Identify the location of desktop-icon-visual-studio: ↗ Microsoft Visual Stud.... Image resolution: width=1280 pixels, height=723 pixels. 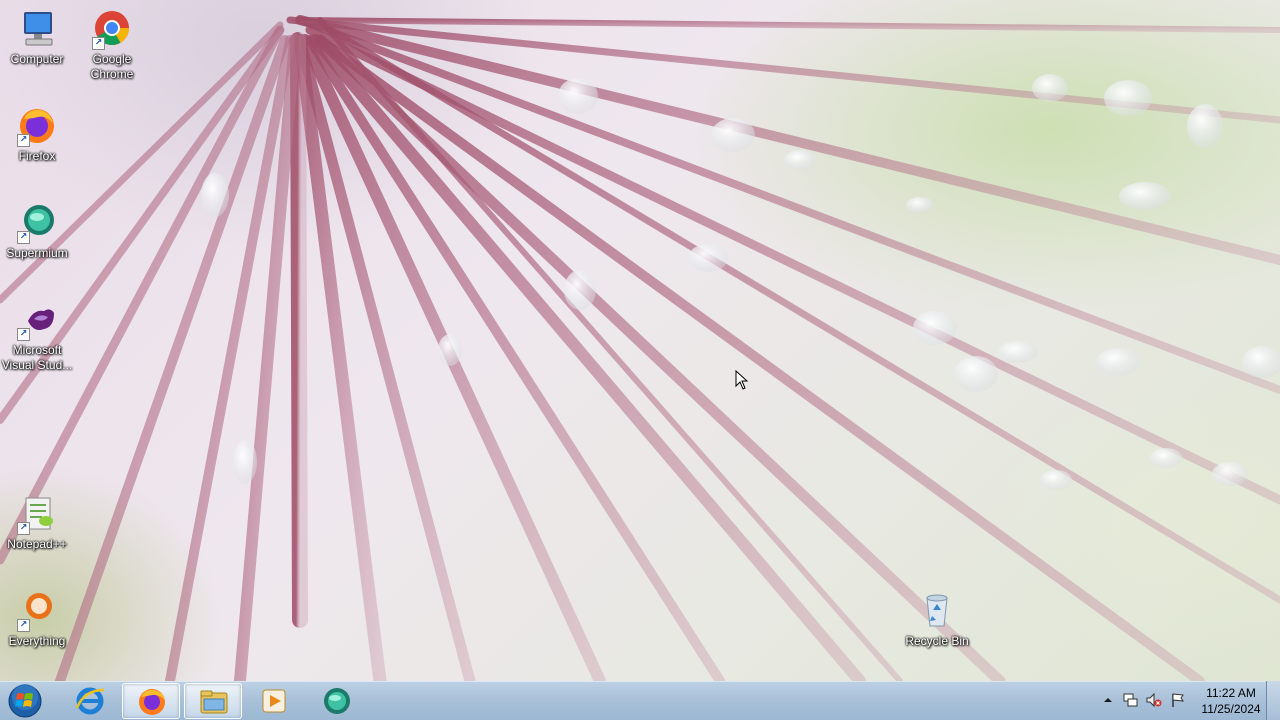
(37, 336).